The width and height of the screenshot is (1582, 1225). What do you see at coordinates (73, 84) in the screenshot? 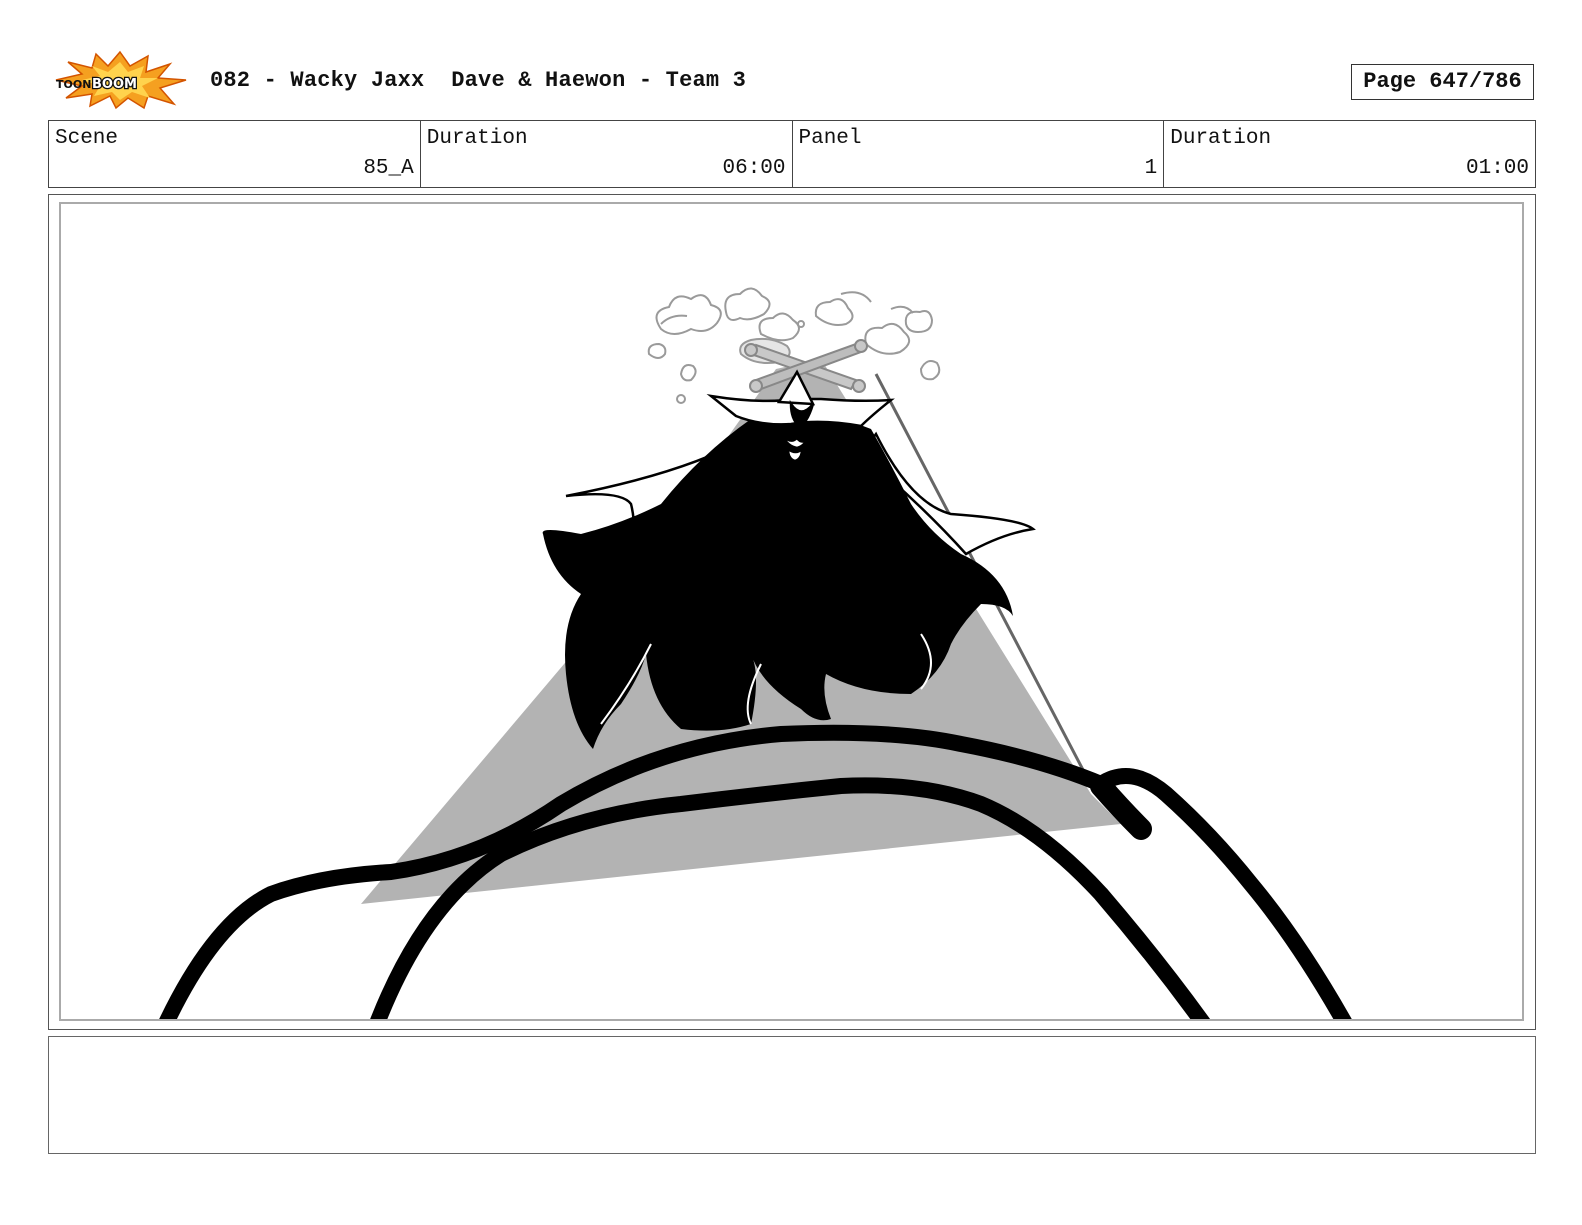
I see `svg-text: TOON` at bounding box center [73, 84].